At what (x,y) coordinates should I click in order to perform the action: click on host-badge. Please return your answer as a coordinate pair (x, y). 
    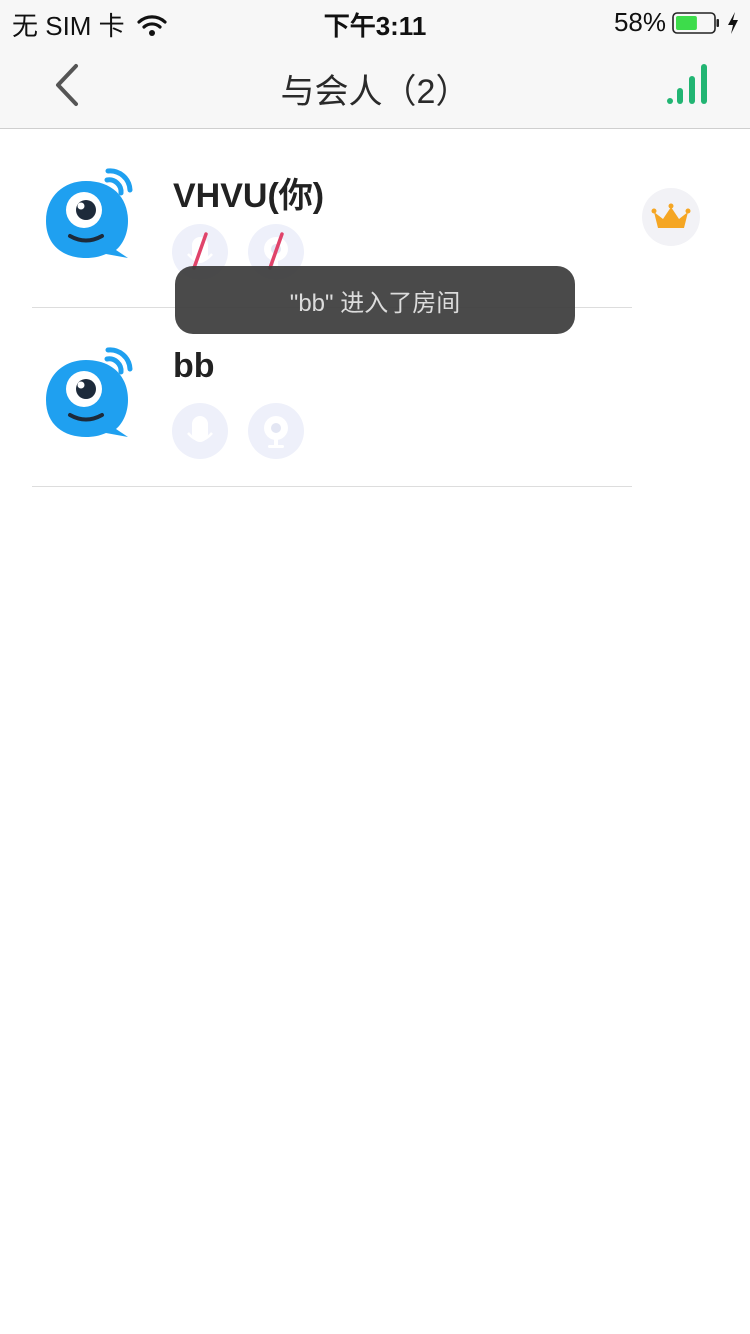
    Looking at the image, I should click on (671, 217).